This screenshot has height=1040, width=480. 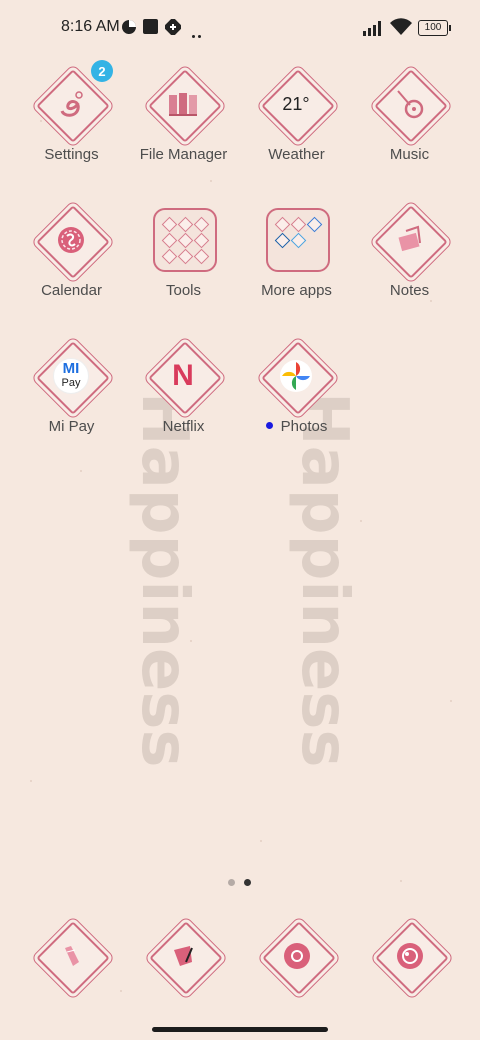 I want to click on sim-icon, so click(x=173, y=27).